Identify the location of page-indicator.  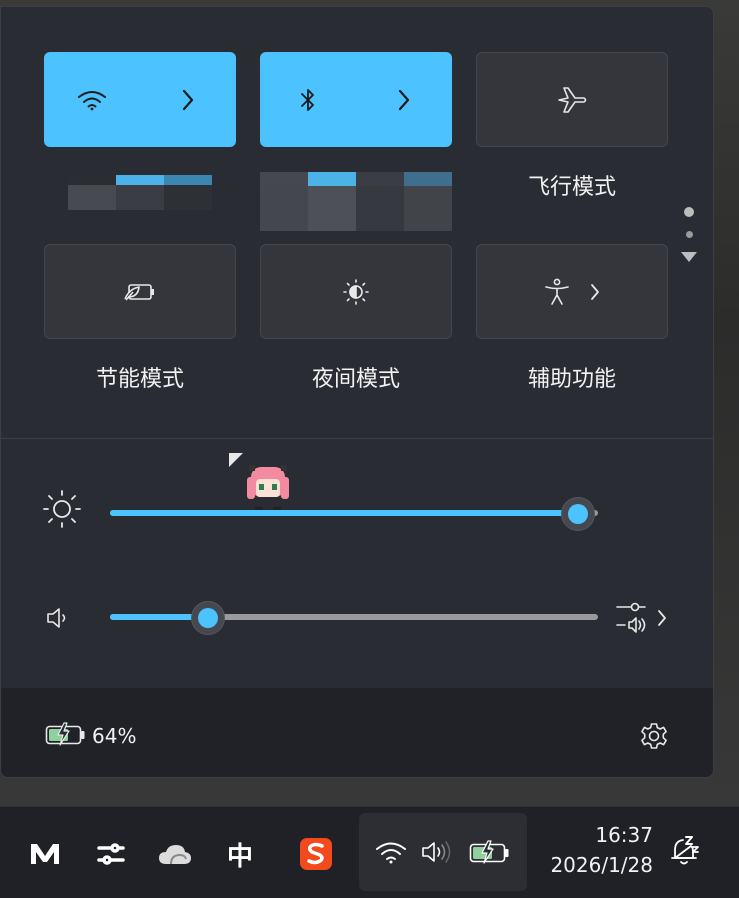
(689, 234).